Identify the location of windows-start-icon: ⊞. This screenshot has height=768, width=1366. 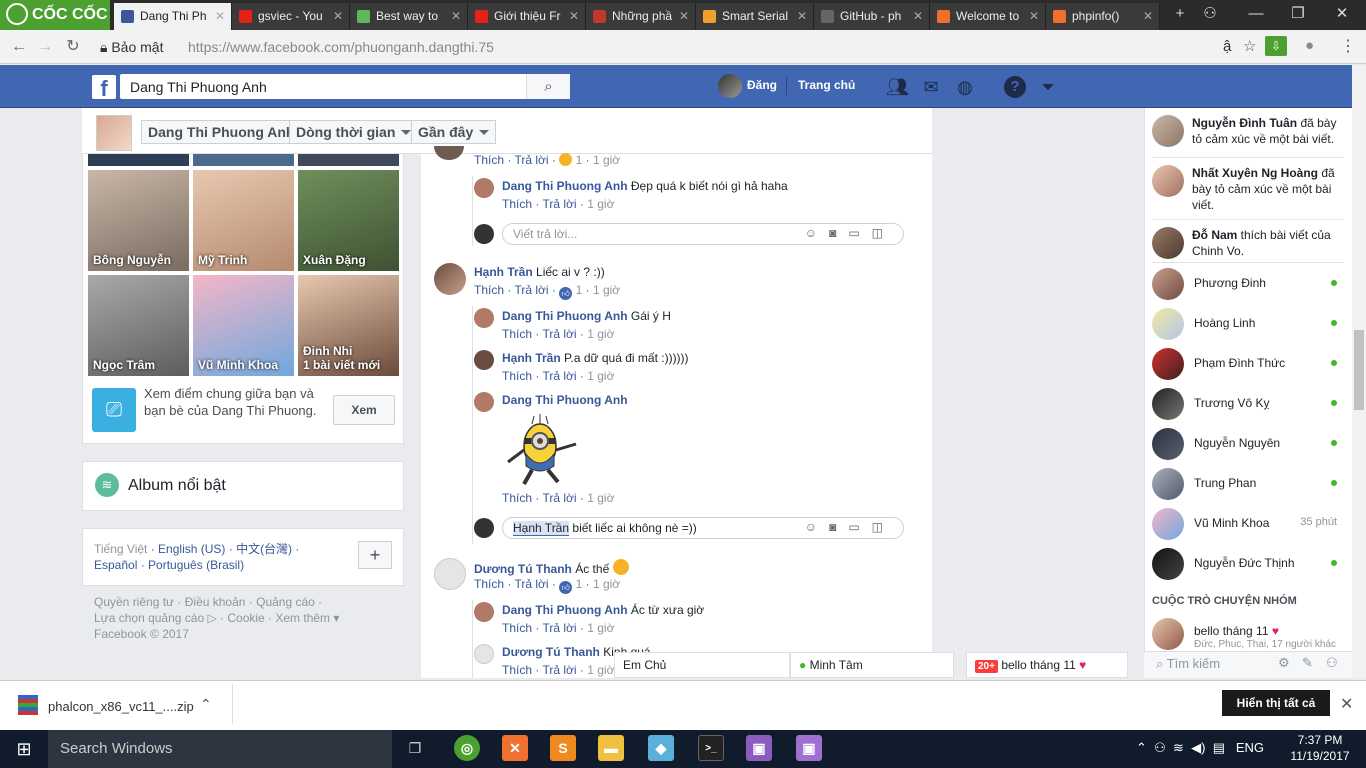
(24, 749).